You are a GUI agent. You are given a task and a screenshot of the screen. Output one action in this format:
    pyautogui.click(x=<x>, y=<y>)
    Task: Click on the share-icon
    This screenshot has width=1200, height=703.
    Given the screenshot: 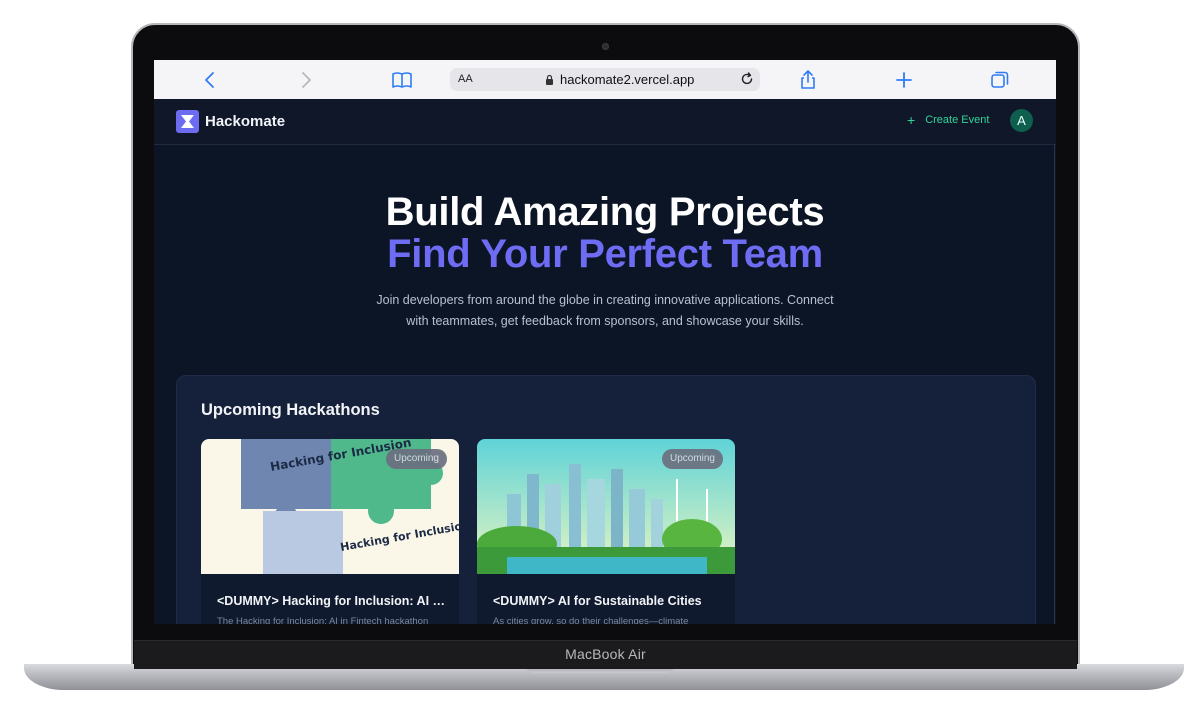 What is the action you would take?
    pyautogui.click(x=808, y=80)
    